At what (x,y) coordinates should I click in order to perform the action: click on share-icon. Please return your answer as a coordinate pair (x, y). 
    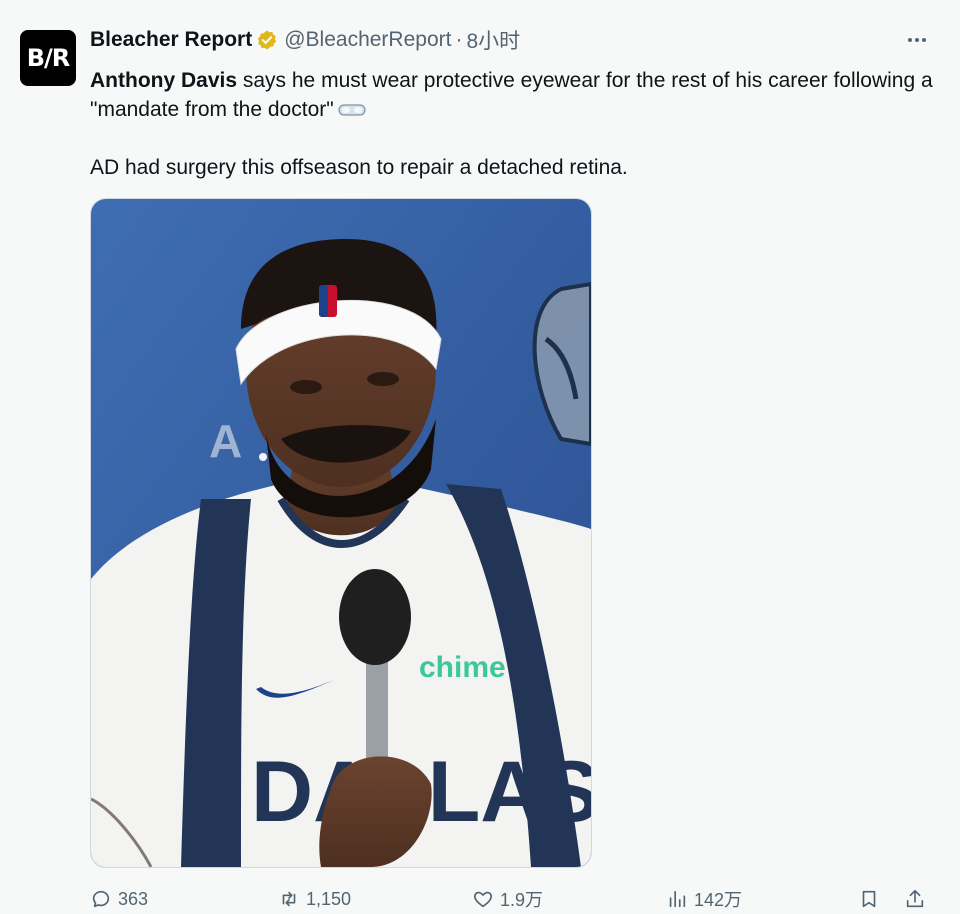
    Looking at the image, I should click on (915, 898).